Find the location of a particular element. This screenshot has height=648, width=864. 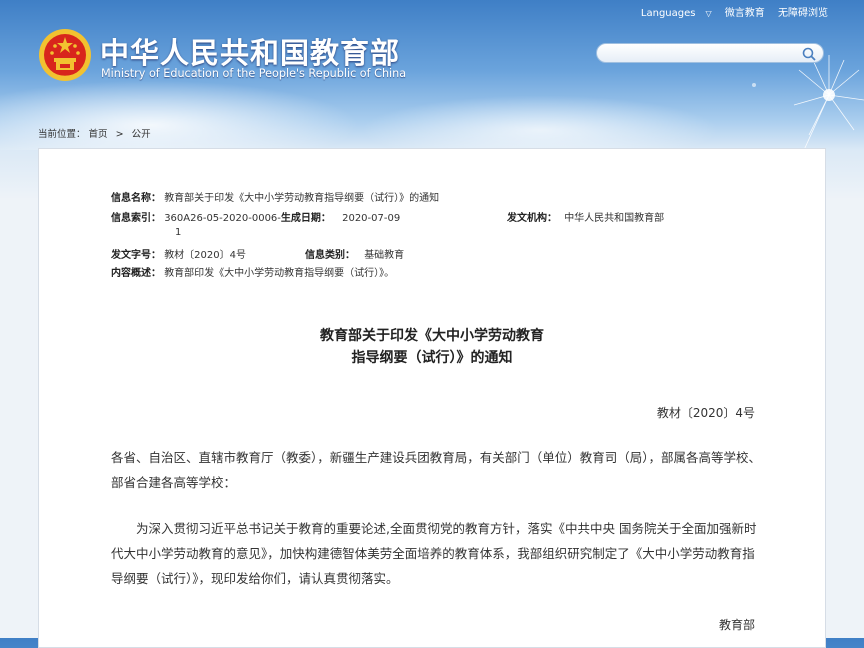

accessibility-link: 无障碍浏览 is located at coordinates (803, 13).